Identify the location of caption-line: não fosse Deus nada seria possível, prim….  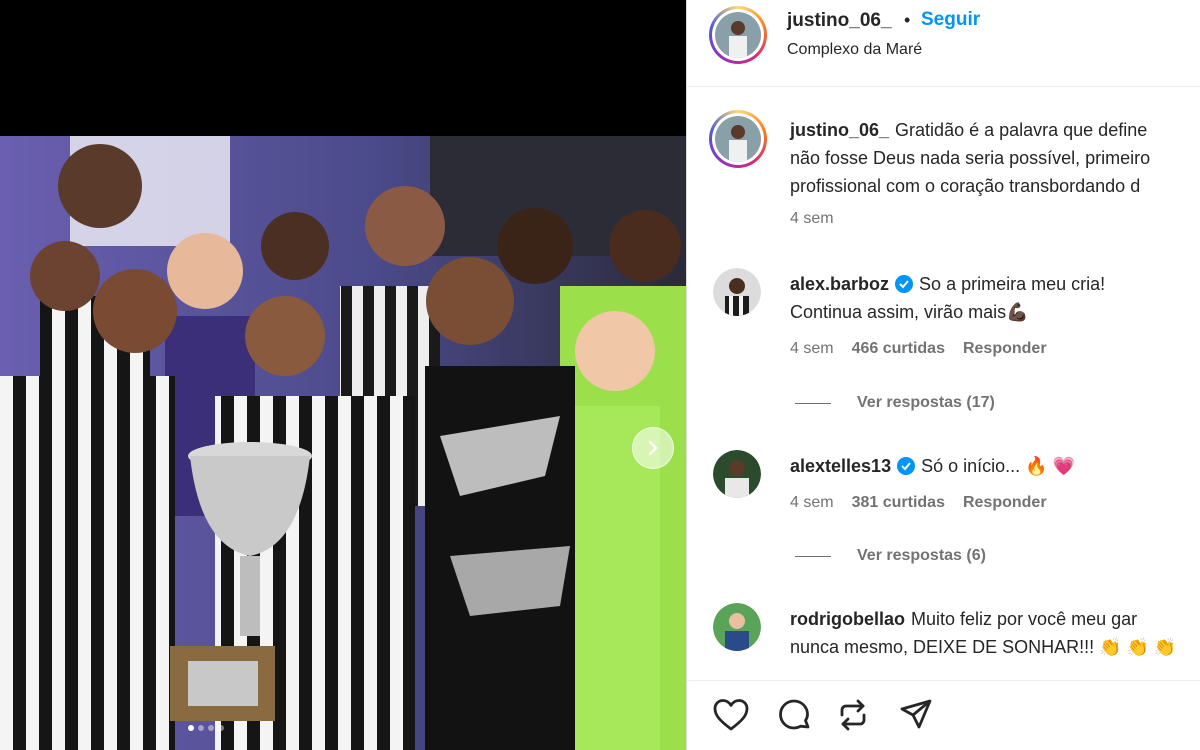
(970, 158).